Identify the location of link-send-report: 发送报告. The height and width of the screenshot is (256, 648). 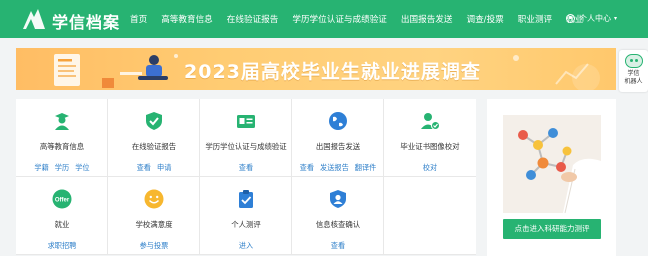
(334, 167).